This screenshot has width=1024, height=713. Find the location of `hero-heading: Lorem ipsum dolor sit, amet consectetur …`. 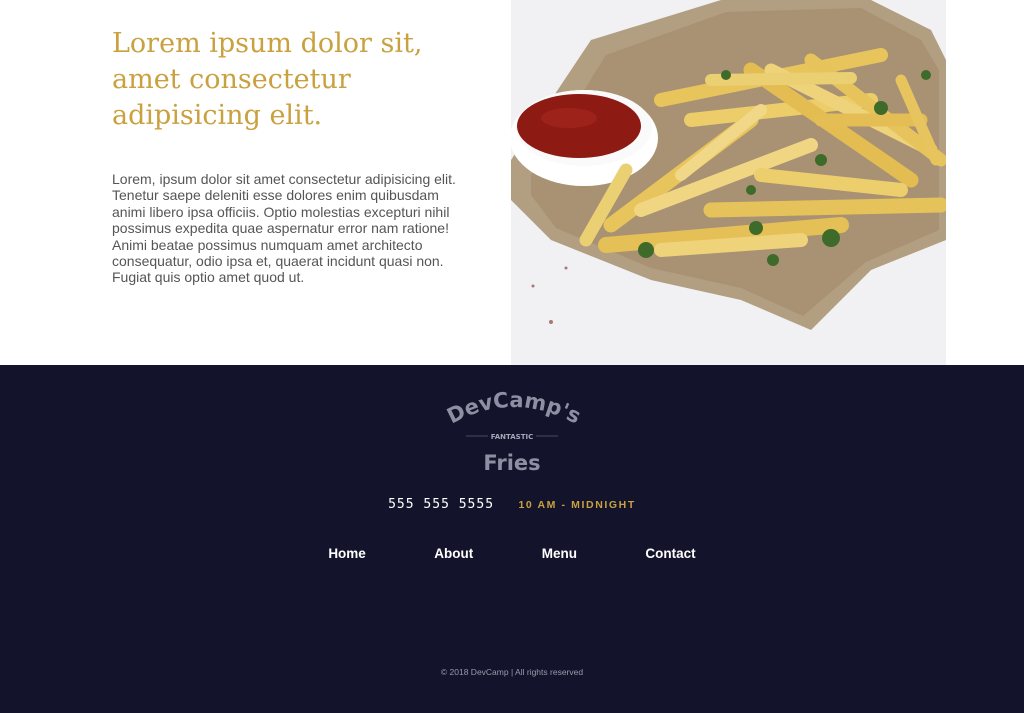

hero-heading: Lorem ipsum dolor sit, amet consectetur … is located at coordinates (267, 79).